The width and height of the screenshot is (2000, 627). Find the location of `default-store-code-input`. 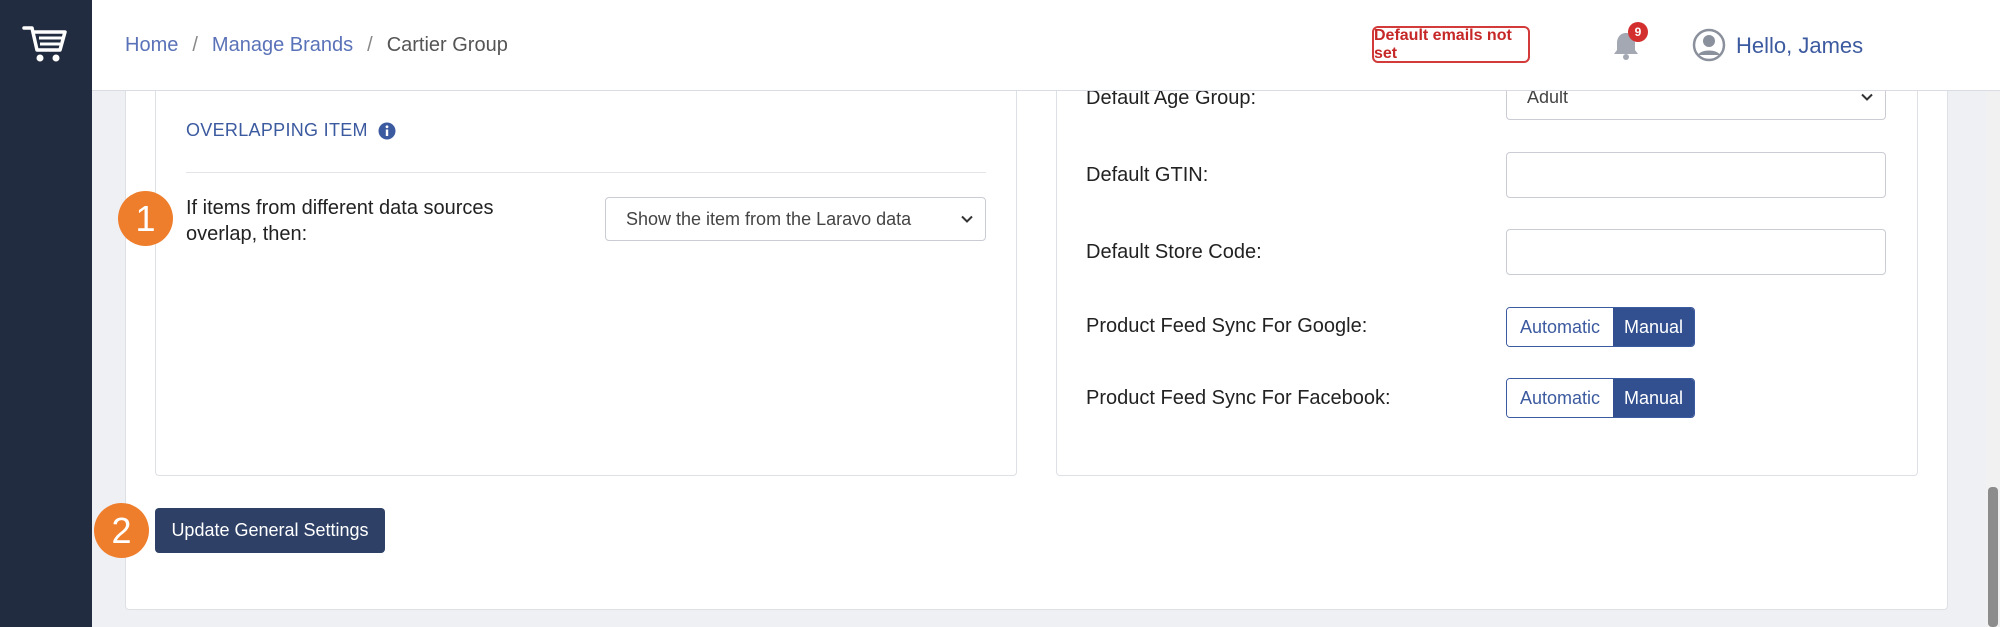

default-store-code-input is located at coordinates (1696, 252).